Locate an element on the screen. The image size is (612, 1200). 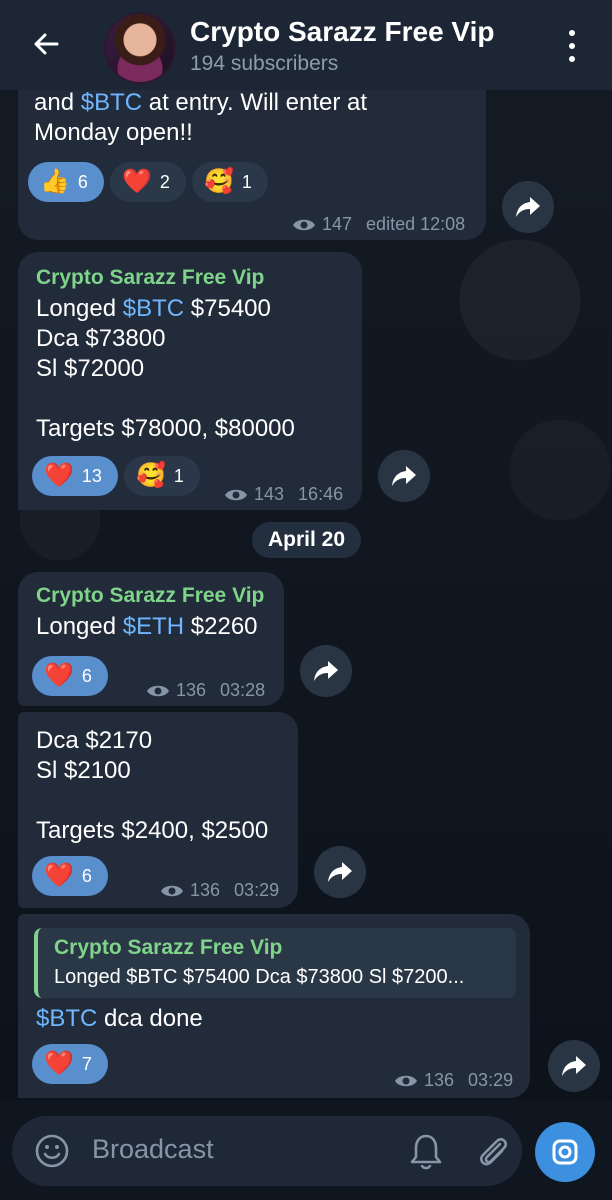
reaction-count: 7 is located at coordinates (86, 1063).